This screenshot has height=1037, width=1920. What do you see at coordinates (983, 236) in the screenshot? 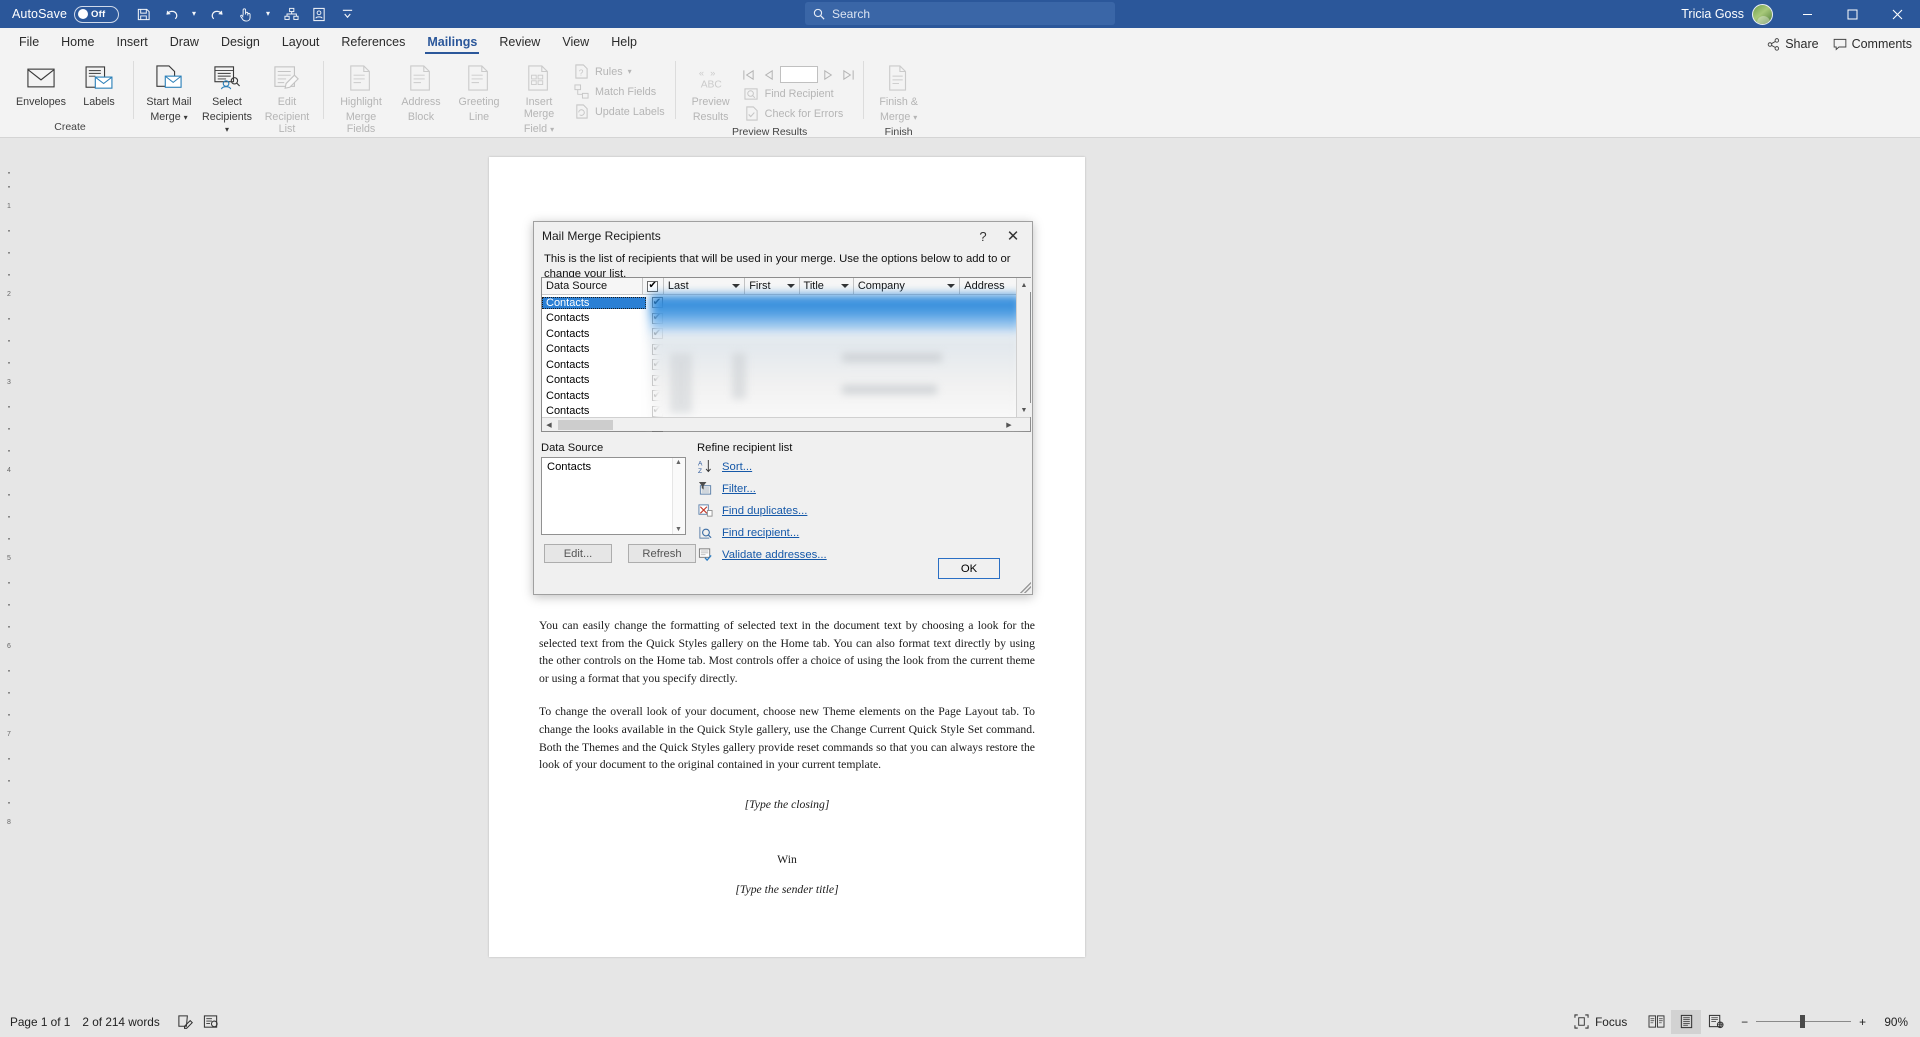
I see `help-icon: ?` at bounding box center [983, 236].